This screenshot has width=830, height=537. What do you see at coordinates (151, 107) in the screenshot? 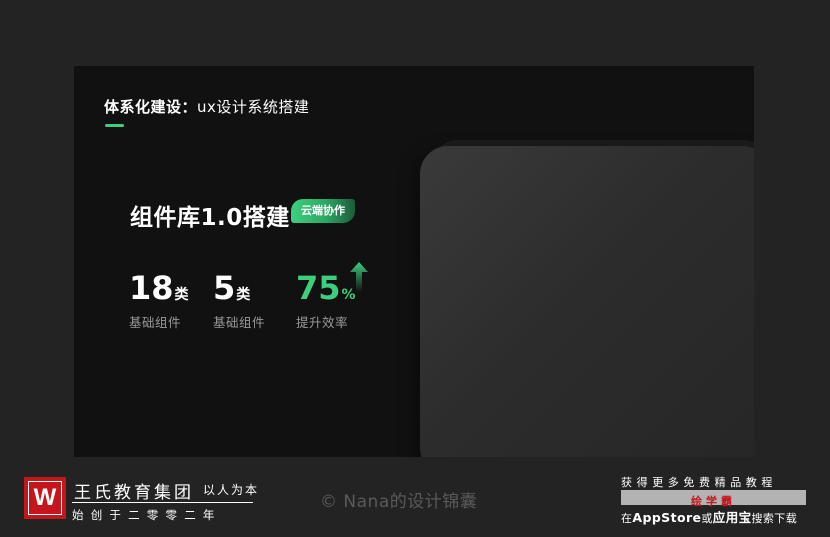
I see `slide-title-bold: 体系化建设：` at bounding box center [151, 107].